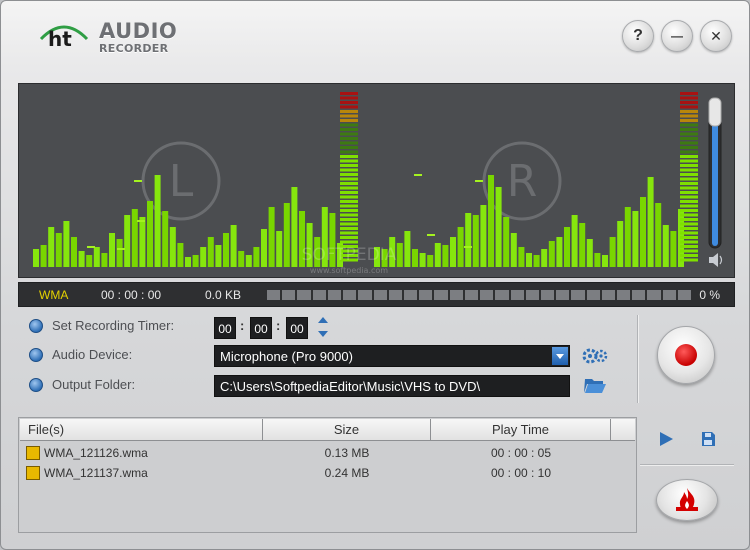 The image size is (750, 550). I want to click on logo-mark: ht, so click(60, 38).